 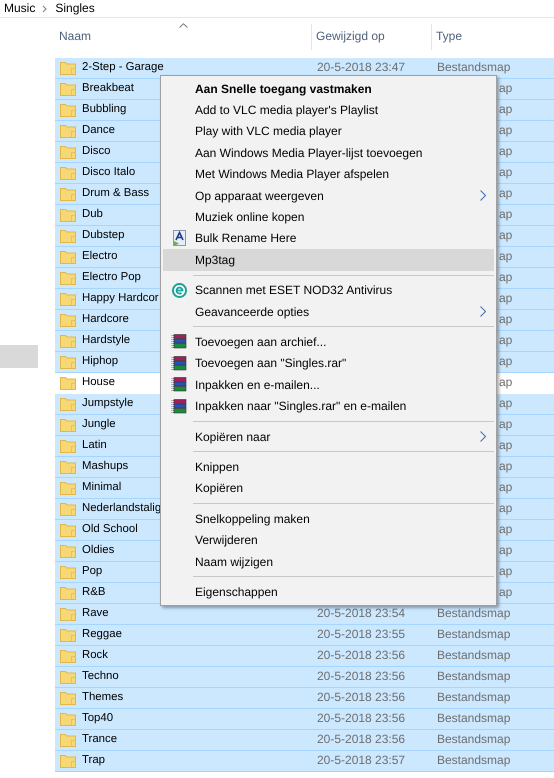 I want to click on file-name: Dance, so click(x=98, y=131).